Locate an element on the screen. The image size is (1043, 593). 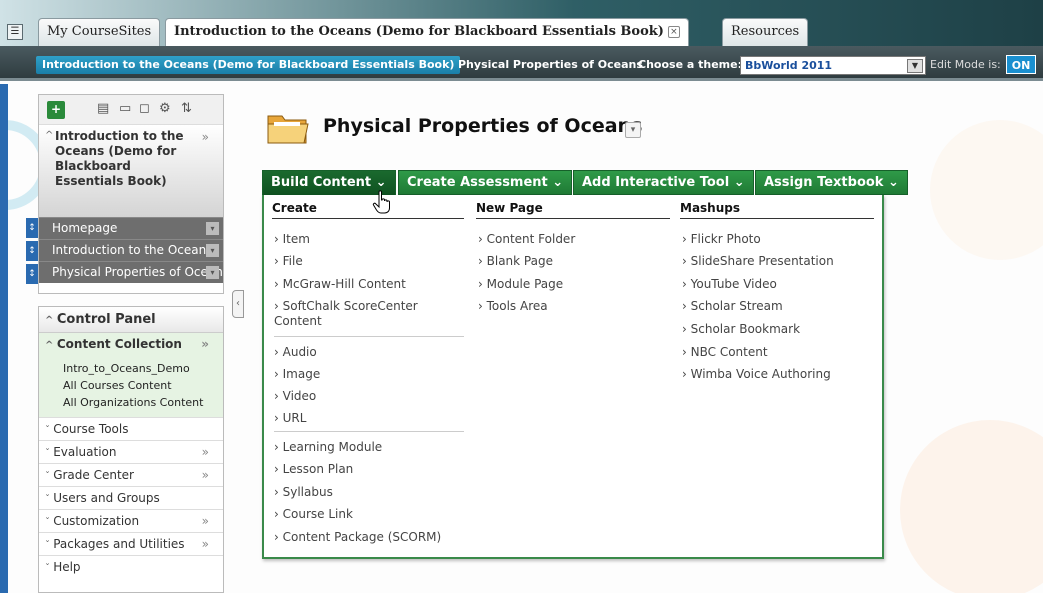
cc-link-intro: Intro_to_Oceans_Demo is located at coordinates (143, 368).